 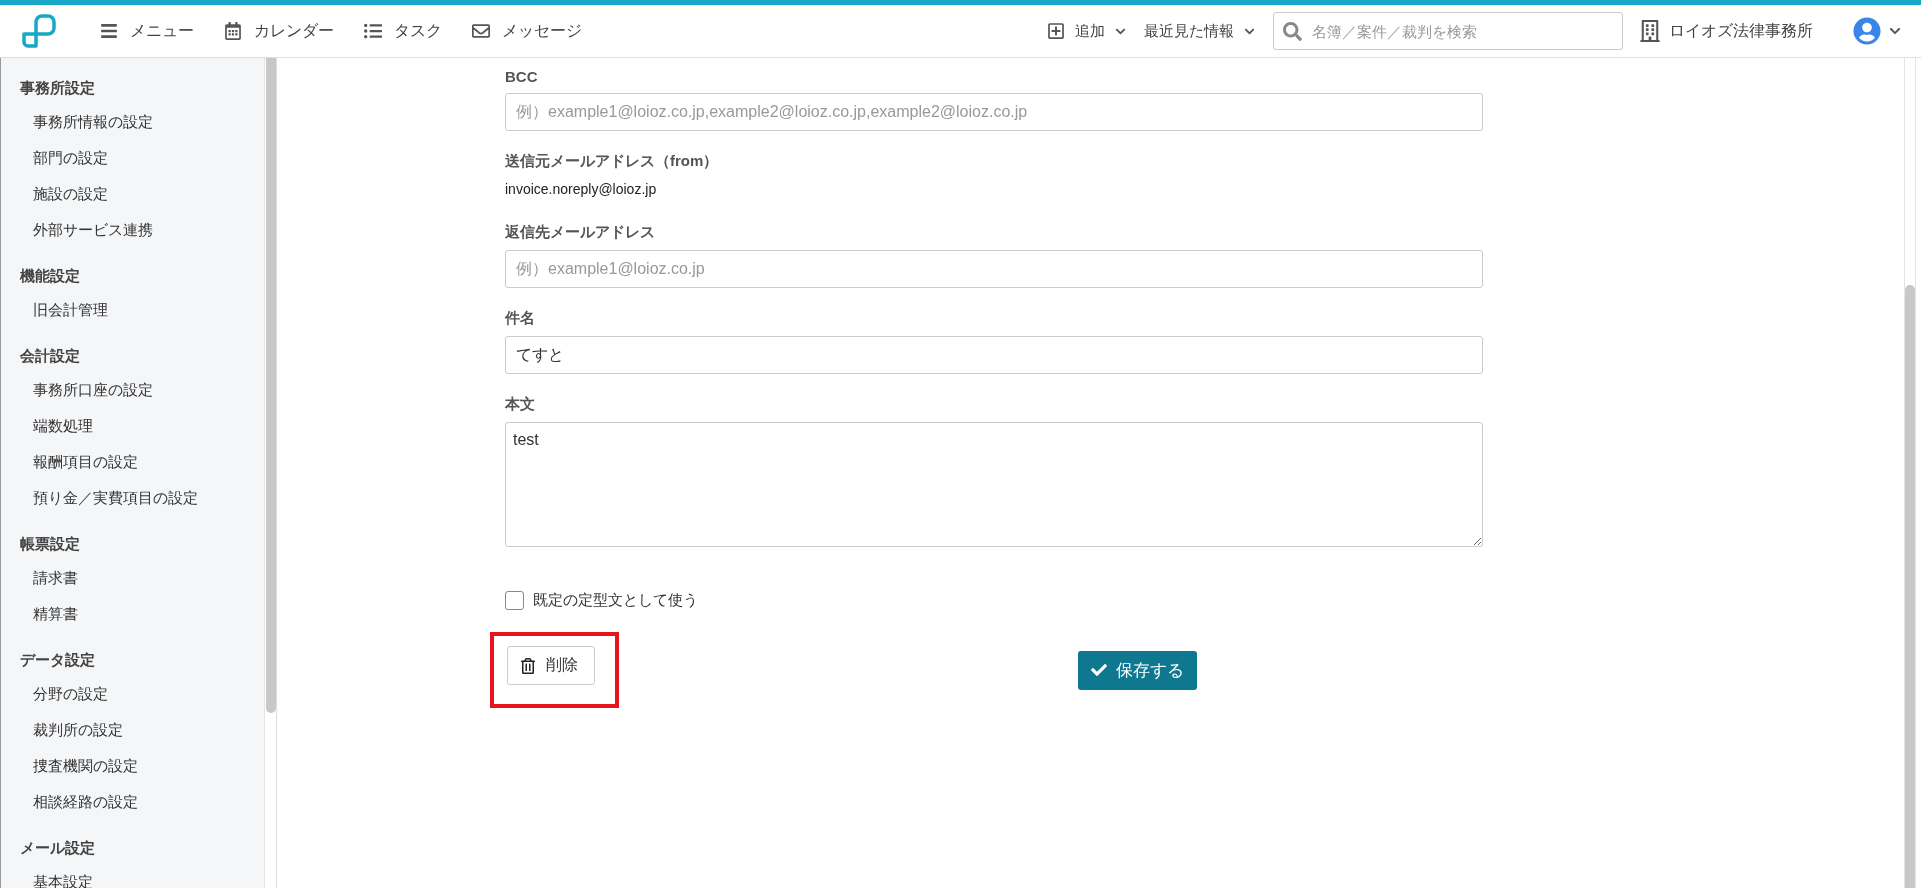 What do you see at coordinates (70, 158) in the screenshot?
I see `sidebar-item: 部門の設定` at bounding box center [70, 158].